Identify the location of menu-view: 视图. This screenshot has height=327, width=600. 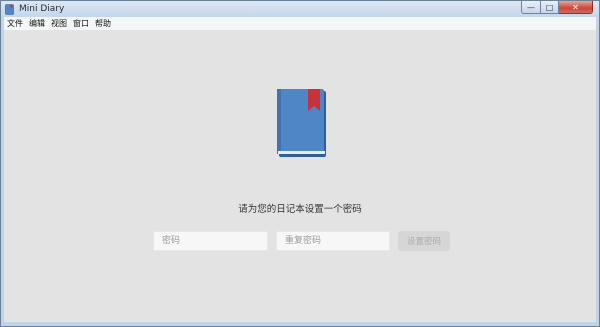
(59, 23).